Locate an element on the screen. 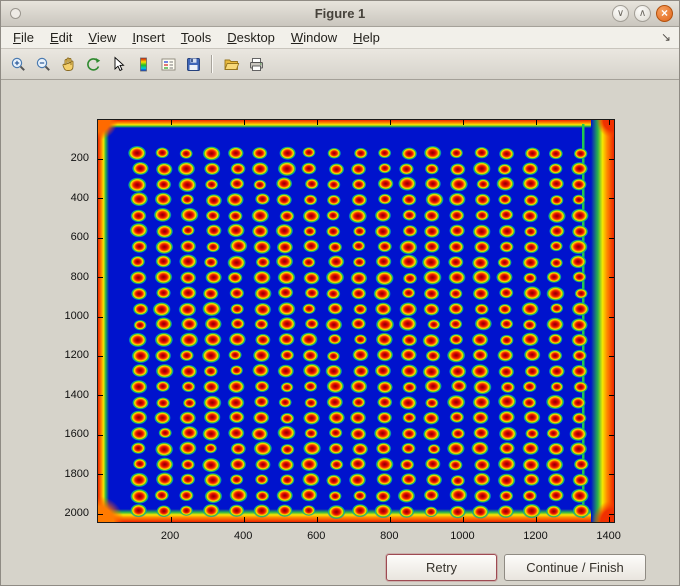  y-tick-label: 1200 is located at coordinates (76, 355).